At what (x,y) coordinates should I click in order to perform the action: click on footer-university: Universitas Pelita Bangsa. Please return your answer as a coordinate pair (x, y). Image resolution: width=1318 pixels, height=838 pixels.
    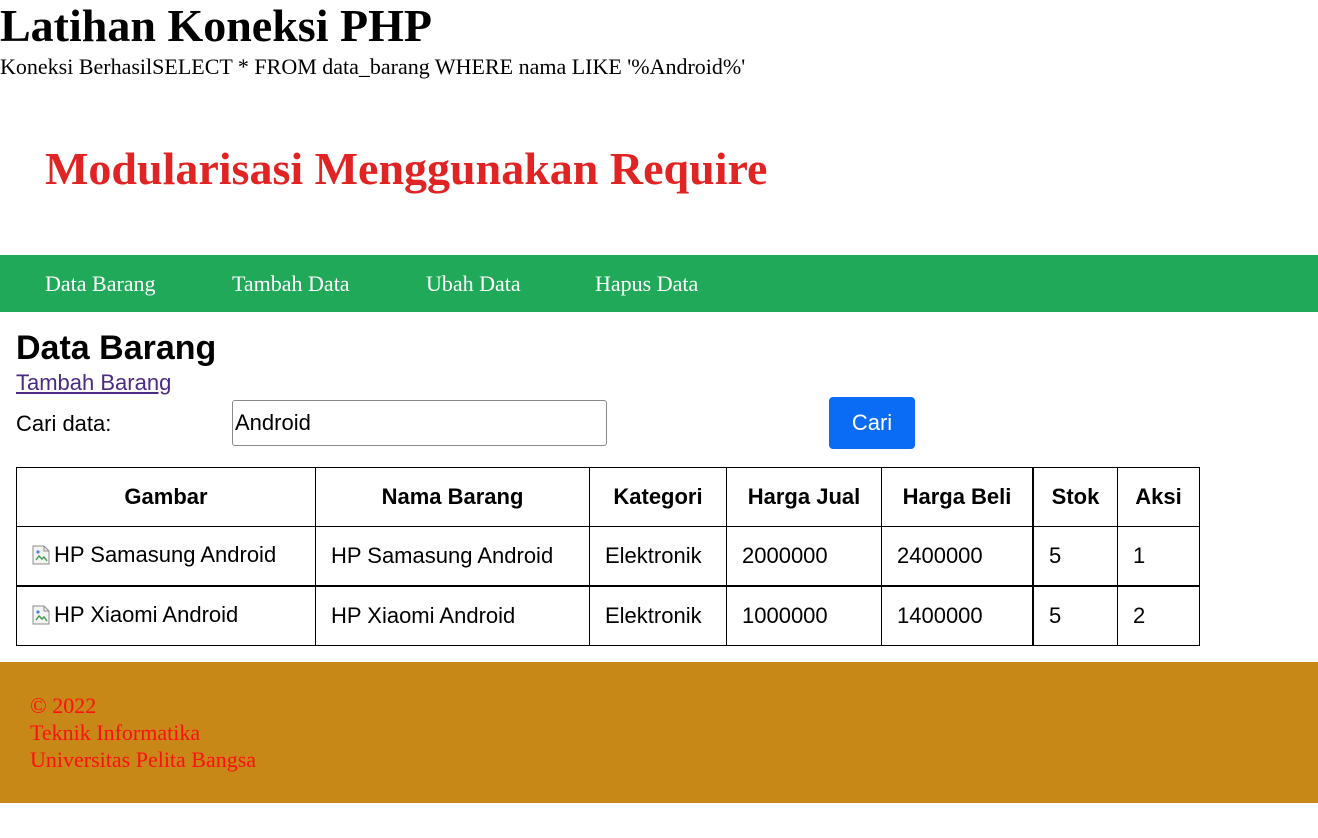
    Looking at the image, I should click on (143, 759).